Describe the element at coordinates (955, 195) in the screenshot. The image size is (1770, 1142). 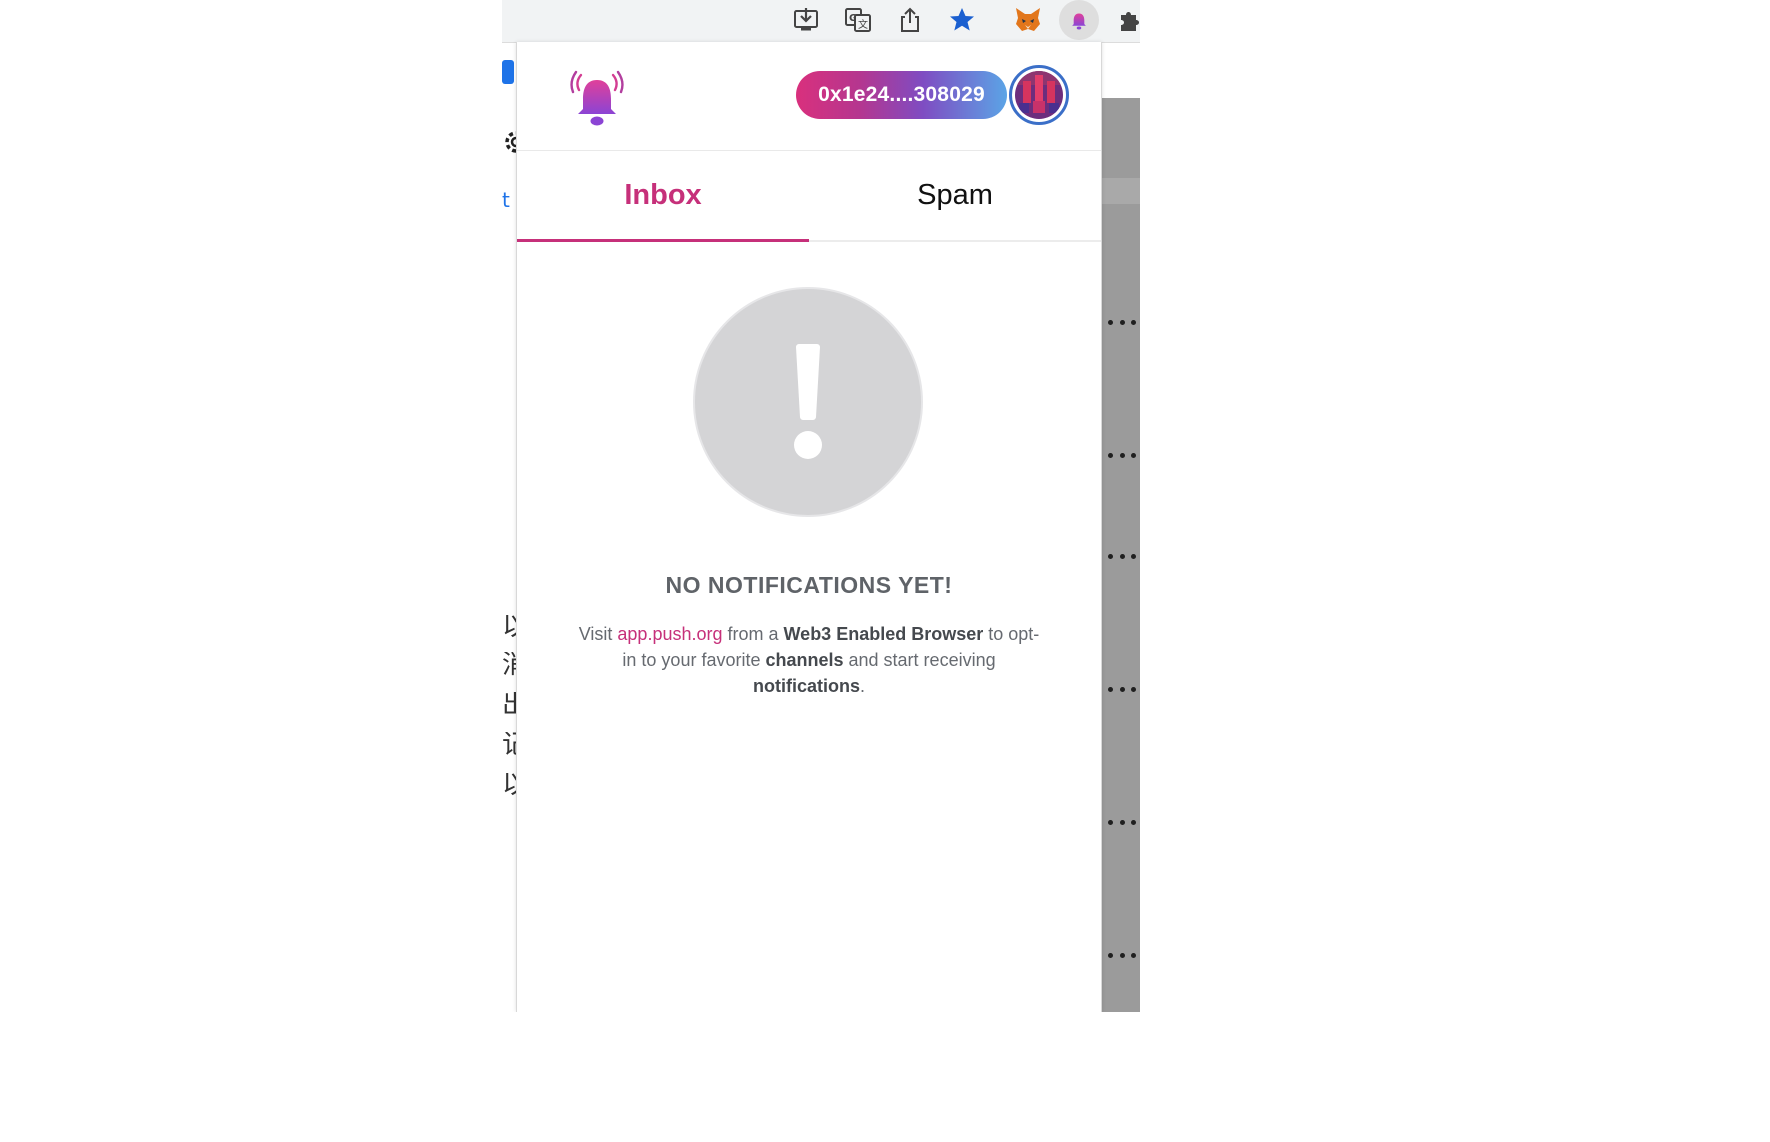
I see `tab-spam: Spam` at that location.